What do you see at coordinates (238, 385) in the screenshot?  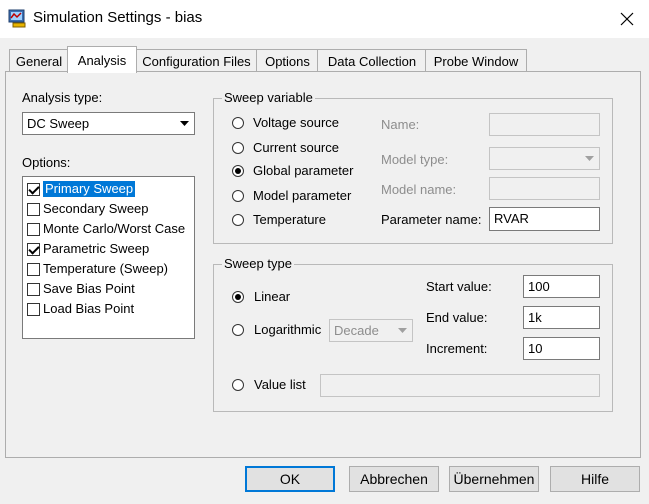 I see `value-list-radio` at bounding box center [238, 385].